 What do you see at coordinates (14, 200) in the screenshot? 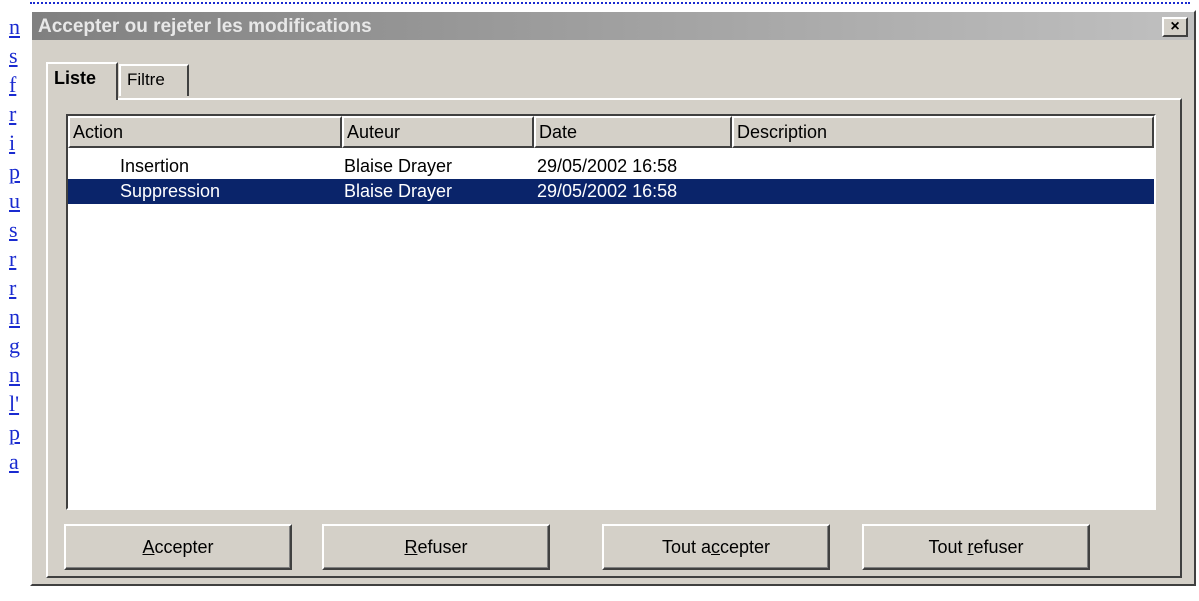
I see `background-letter: u` at bounding box center [14, 200].